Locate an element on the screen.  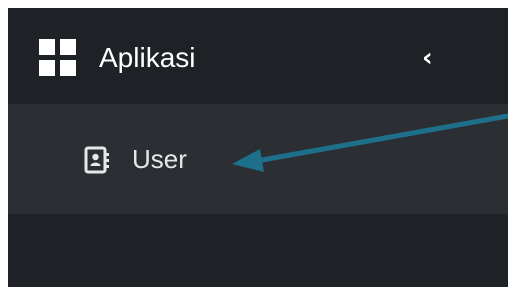
grid-icon is located at coordinates (57, 57).